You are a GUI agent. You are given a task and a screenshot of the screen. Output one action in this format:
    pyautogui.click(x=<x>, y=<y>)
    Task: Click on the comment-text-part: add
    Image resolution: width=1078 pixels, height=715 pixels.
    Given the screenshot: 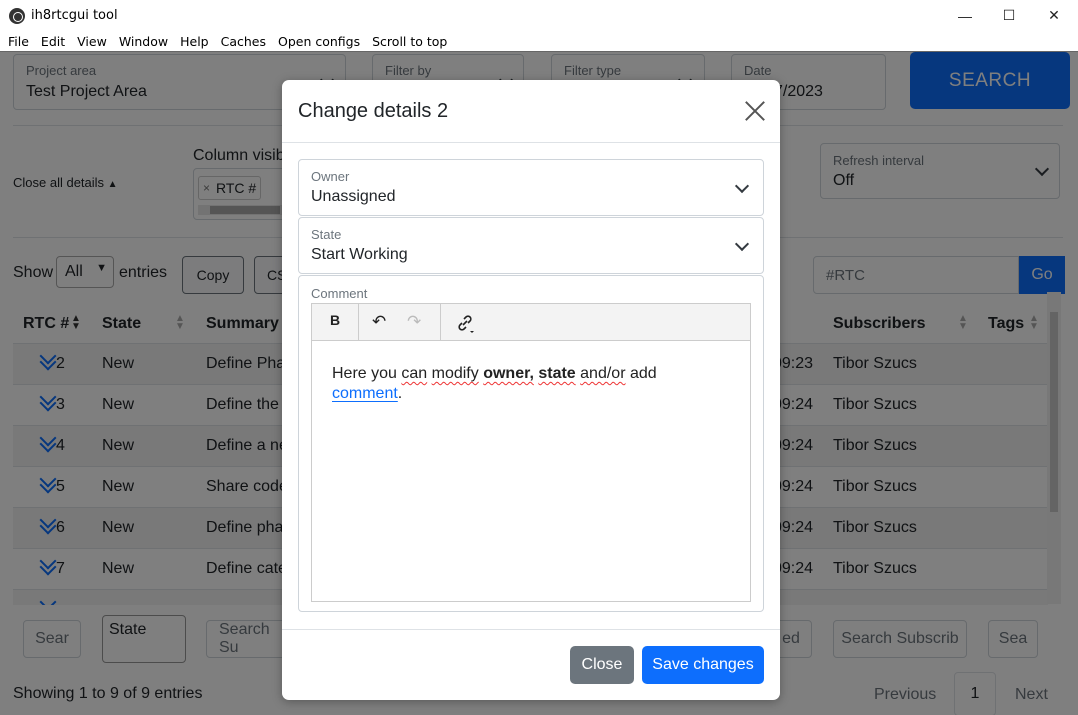 What is the action you would take?
    pyautogui.click(x=643, y=373)
    